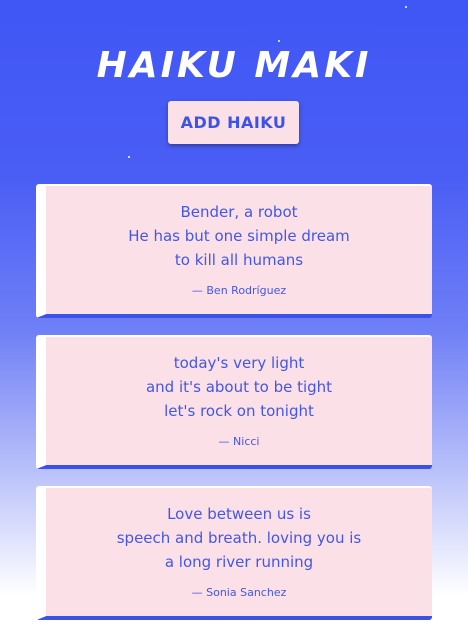 The height and width of the screenshot is (634, 468). What do you see at coordinates (239, 290) in the screenshot?
I see `haiku-author: — Ben Rodríguez` at bounding box center [239, 290].